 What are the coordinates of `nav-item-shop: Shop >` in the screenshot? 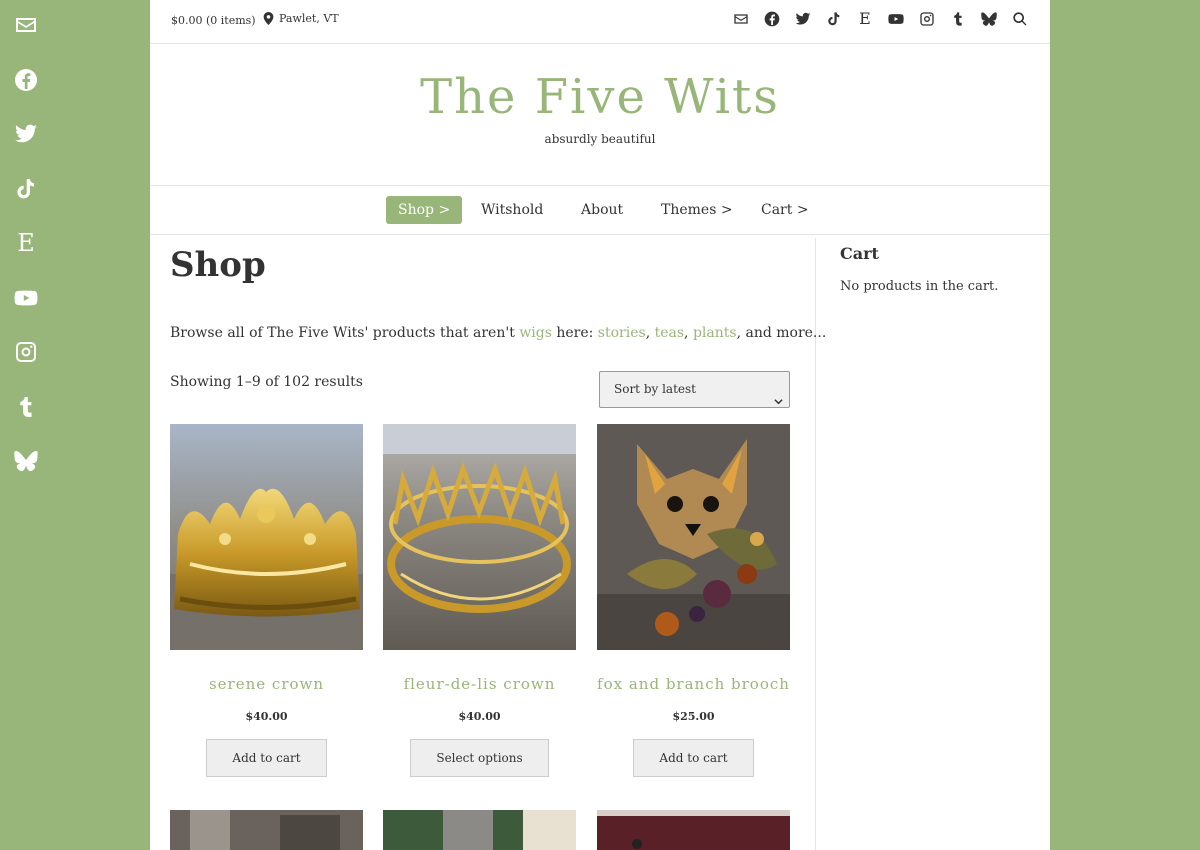 It's located at (424, 210).